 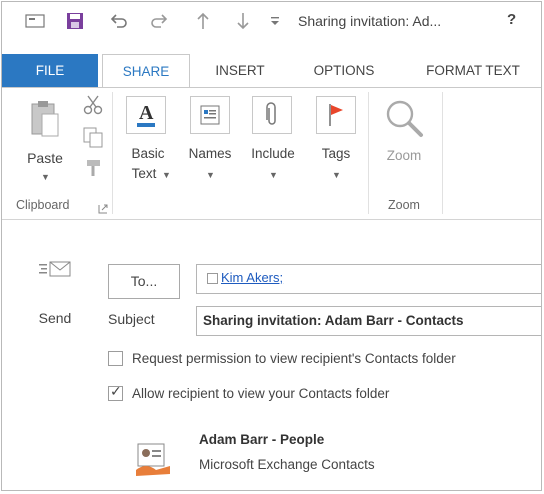 What do you see at coordinates (94, 170) in the screenshot?
I see `format-painter-icon` at bounding box center [94, 170].